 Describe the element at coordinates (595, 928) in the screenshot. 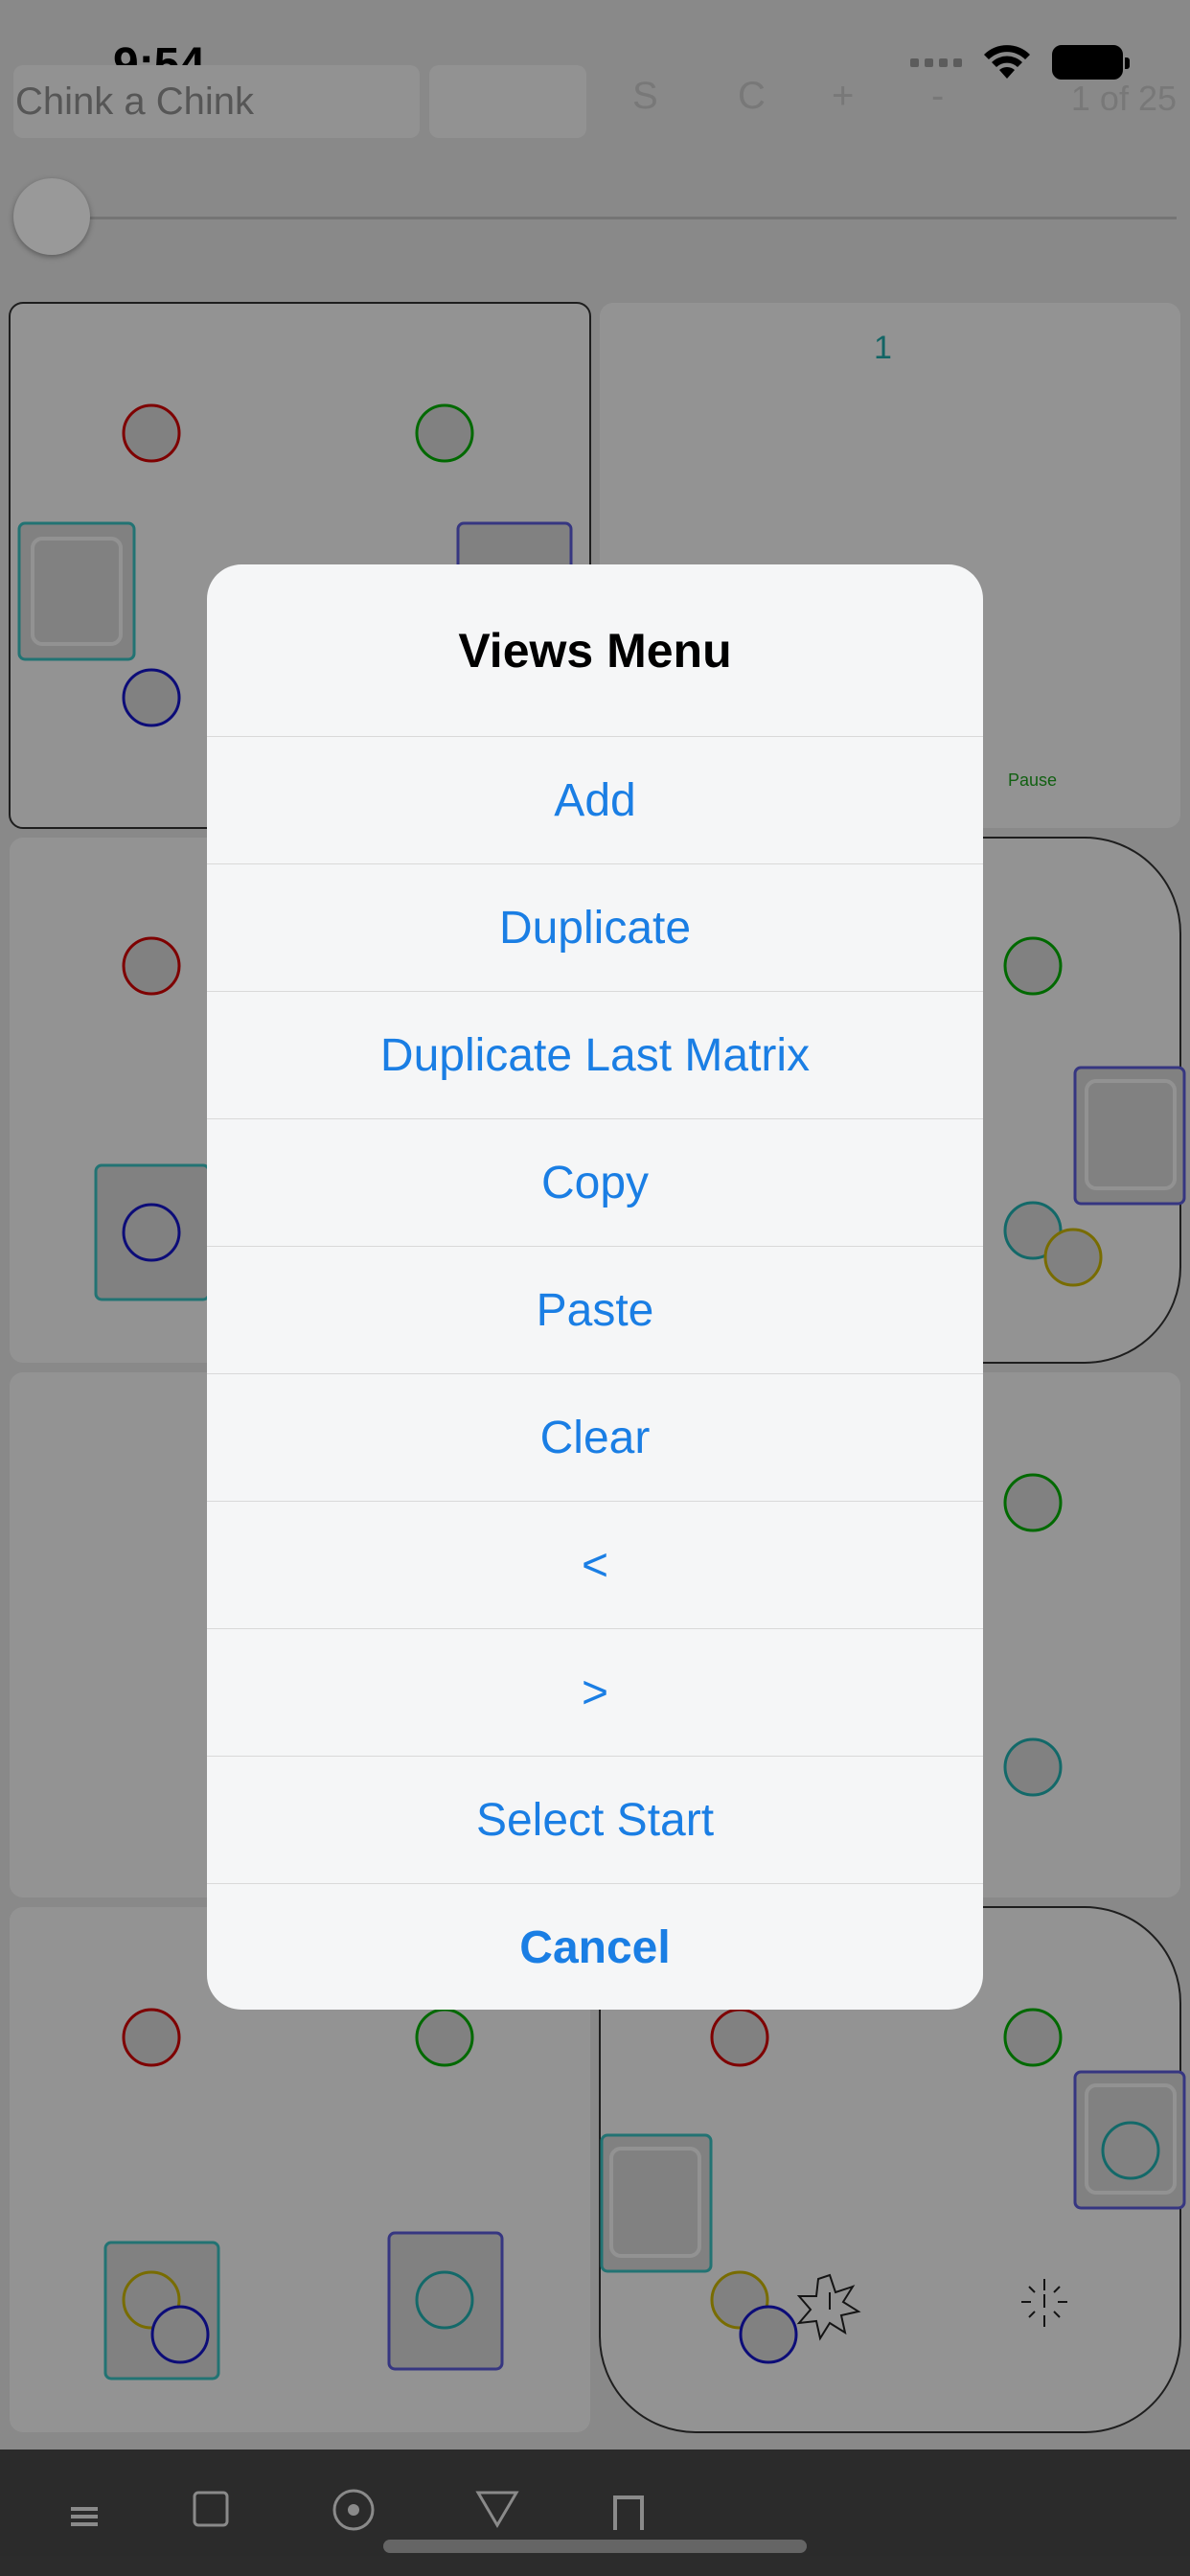

I see `menu-item-duplicate: Duplicate` at that location.